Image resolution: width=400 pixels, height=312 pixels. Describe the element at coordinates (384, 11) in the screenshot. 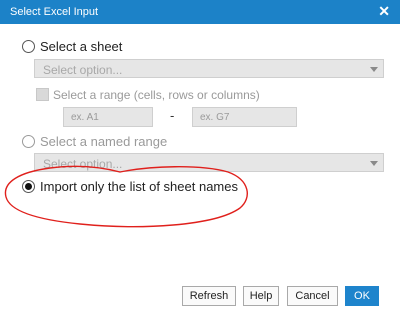

I see `close-icon: ✕` at that location.